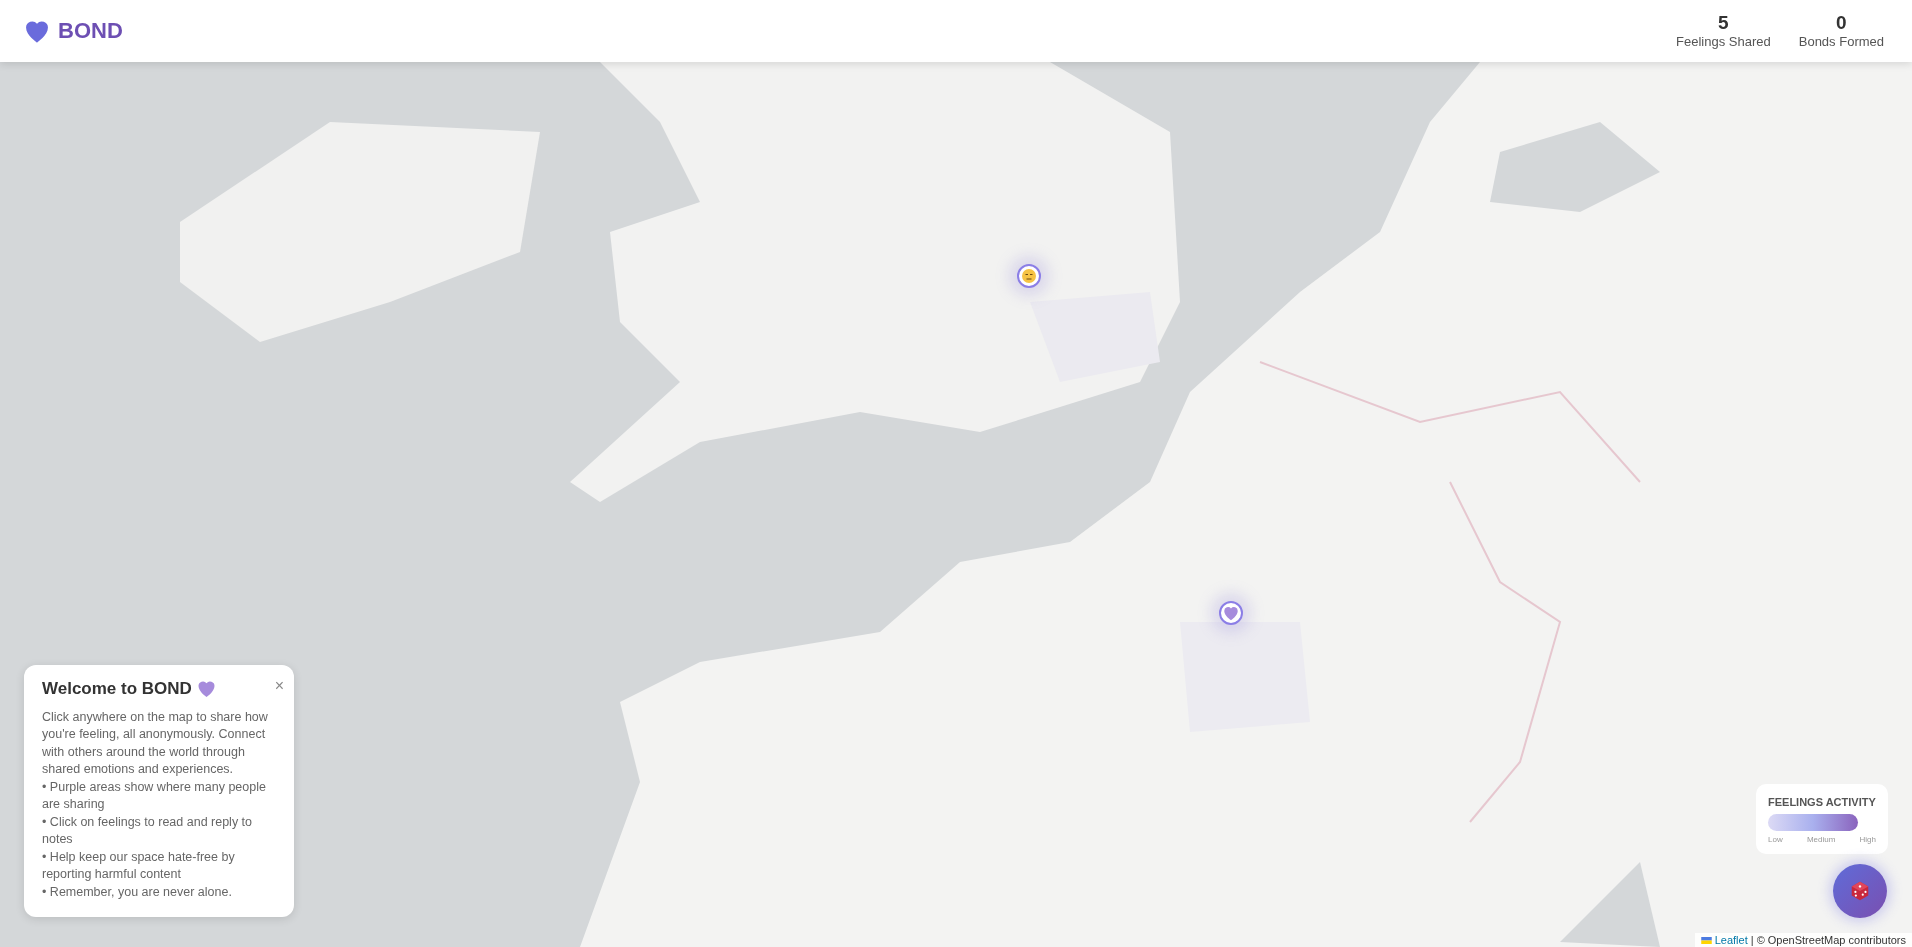 The width and height of the screenshot is (1912, 947). I want to click on welcome-text: • Click on feelings to read and reply to notes, so click(148, 830).